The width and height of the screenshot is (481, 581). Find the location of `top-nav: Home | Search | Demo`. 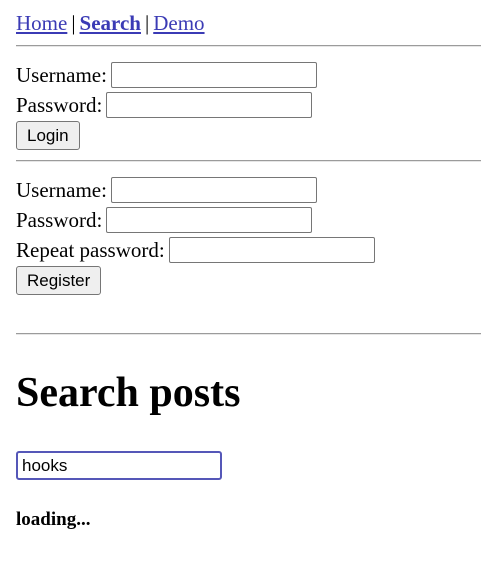

top-nav: Home | Search | Demo is located at coordinates (248, 23).